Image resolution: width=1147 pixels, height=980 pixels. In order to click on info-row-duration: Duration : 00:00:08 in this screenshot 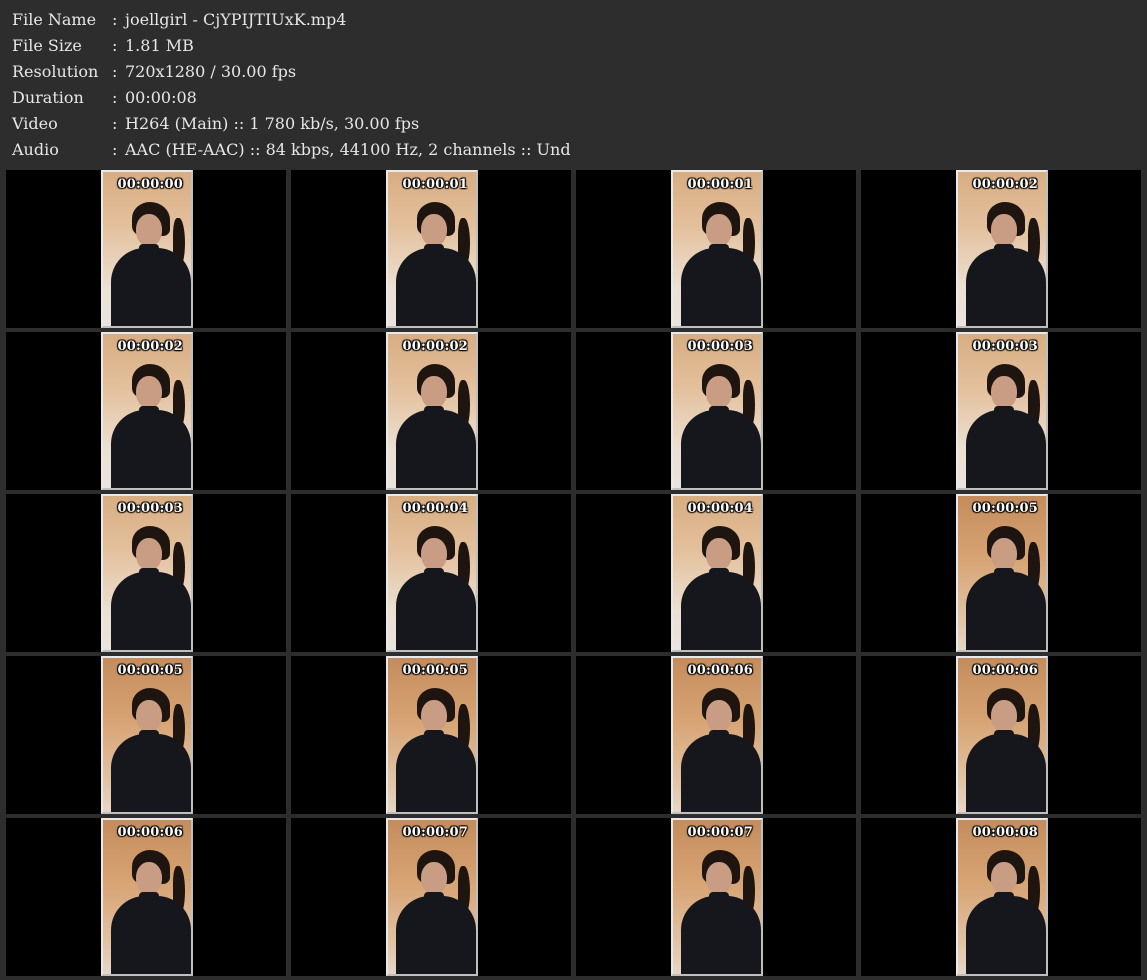, I will do `click(572, 98)`.